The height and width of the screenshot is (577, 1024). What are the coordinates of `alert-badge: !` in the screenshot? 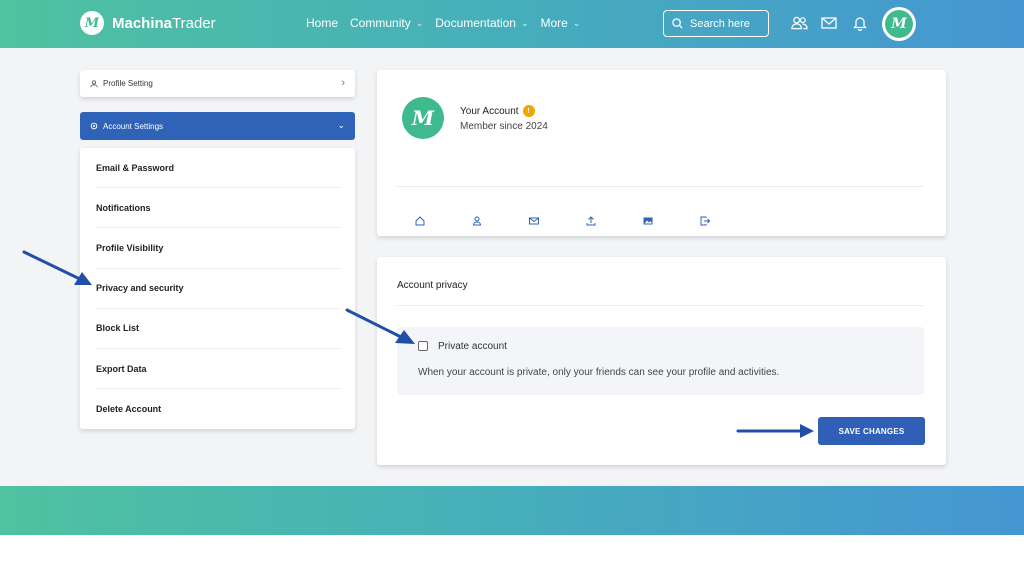 It's located at (528, 111).